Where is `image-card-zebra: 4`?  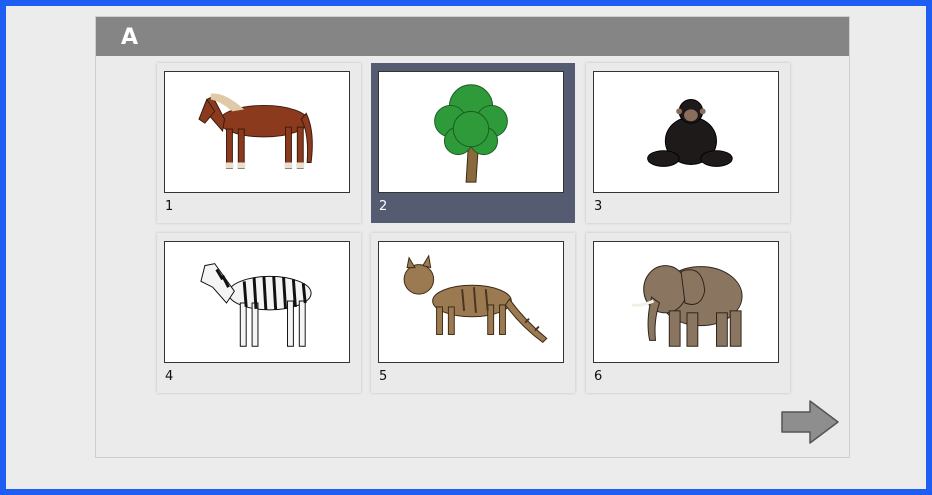 image-card-zebra: 4 is located at coordinates (259, 313).